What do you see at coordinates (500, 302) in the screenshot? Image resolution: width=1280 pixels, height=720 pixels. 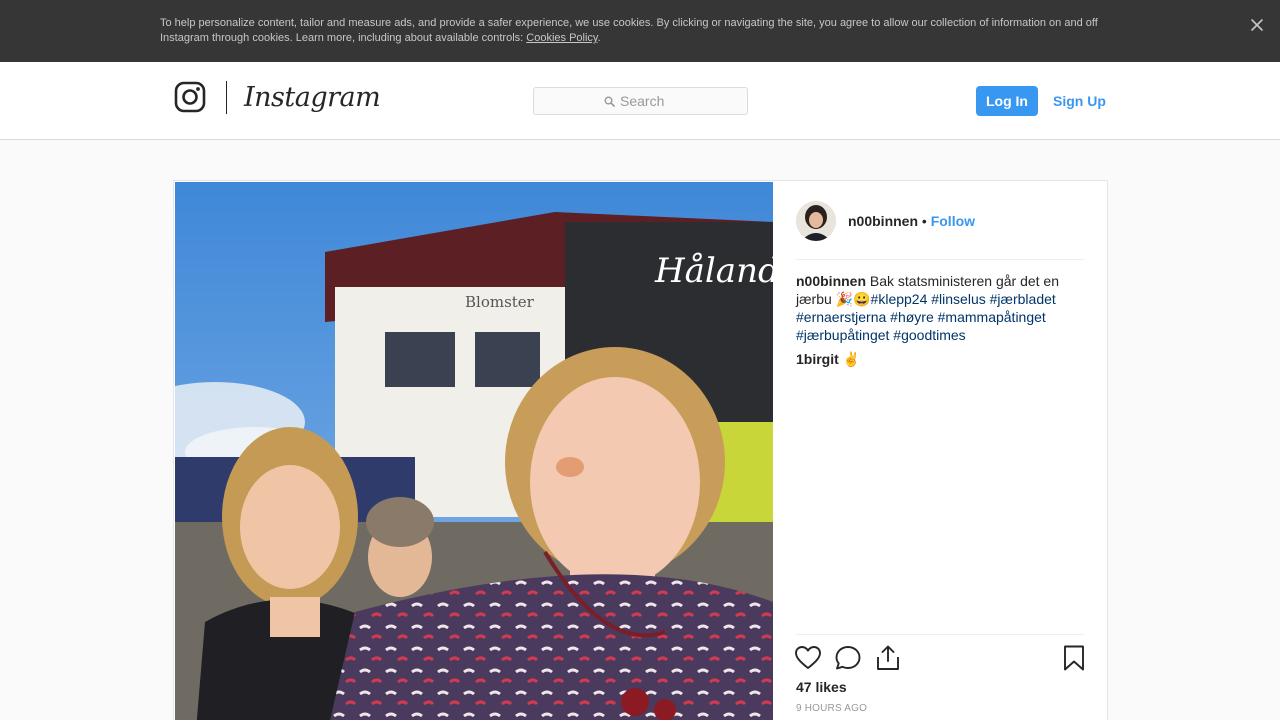 I see `svg-text: Blomster` at bounding box center [500, 302].